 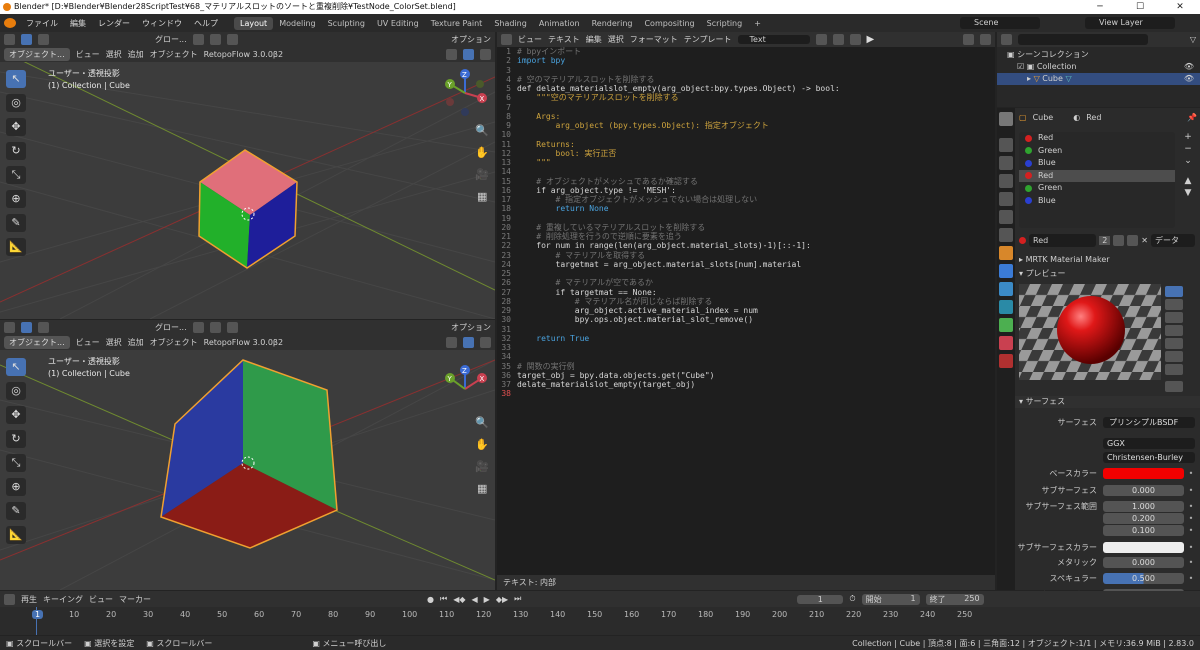 What do you see at coordinates (1174, 304) in the screenshot?
I see `preview-cube-icon` at bounding box center [1174, 304].